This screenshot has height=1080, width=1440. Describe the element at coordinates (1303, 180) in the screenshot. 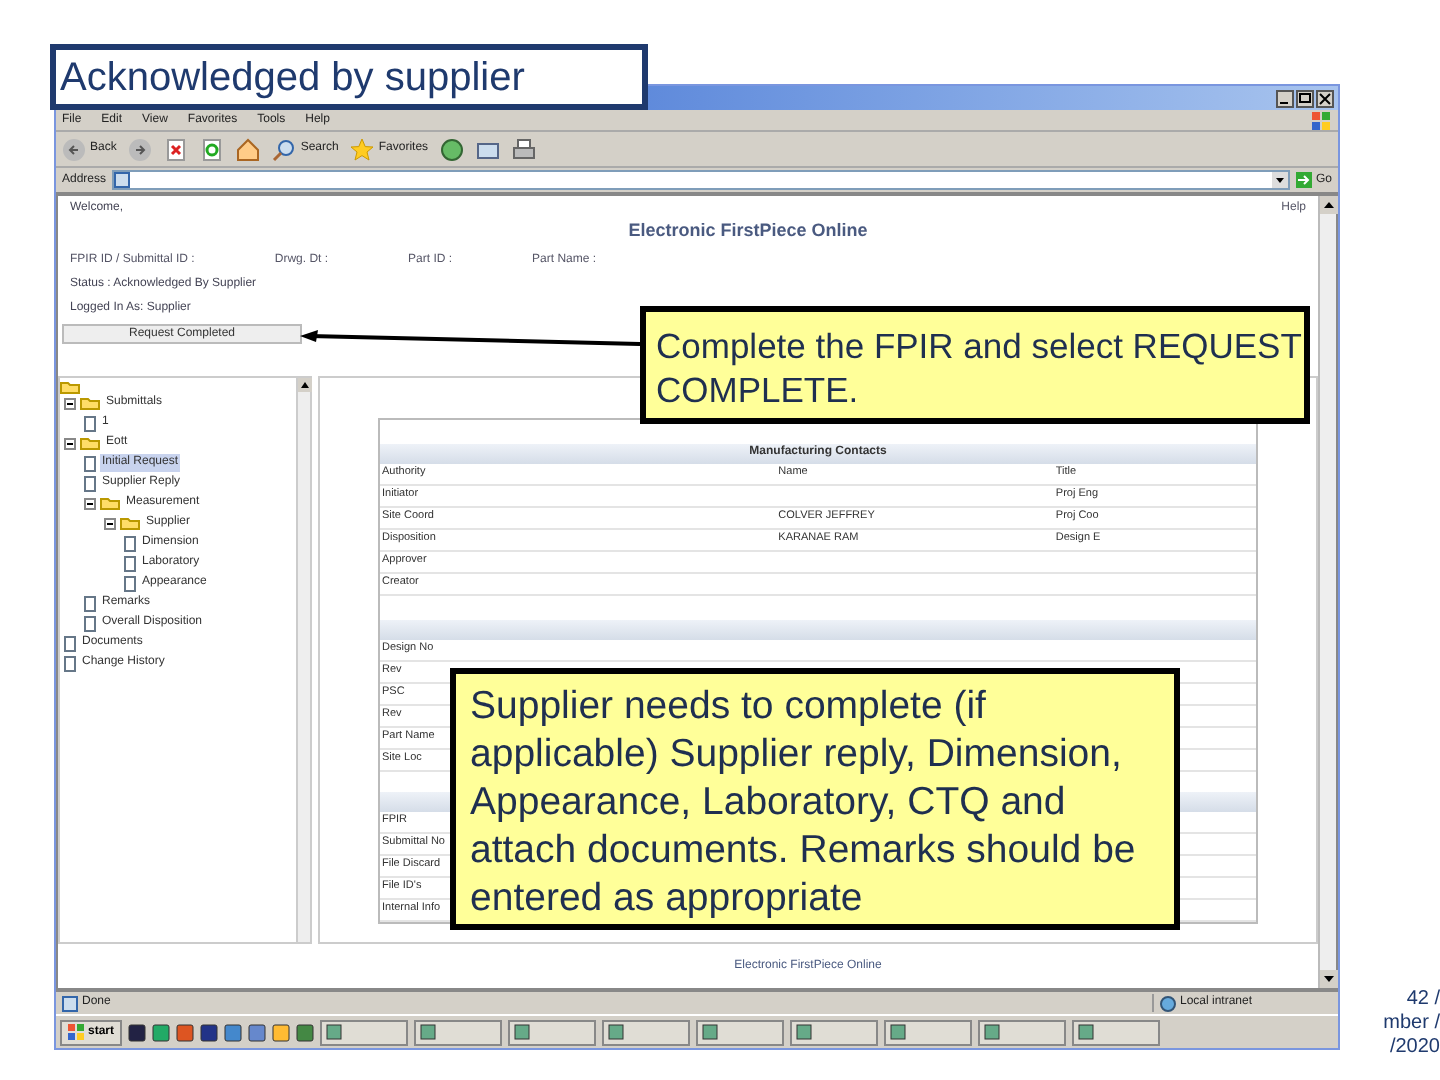

I see `go-arrow-icon` at that location.